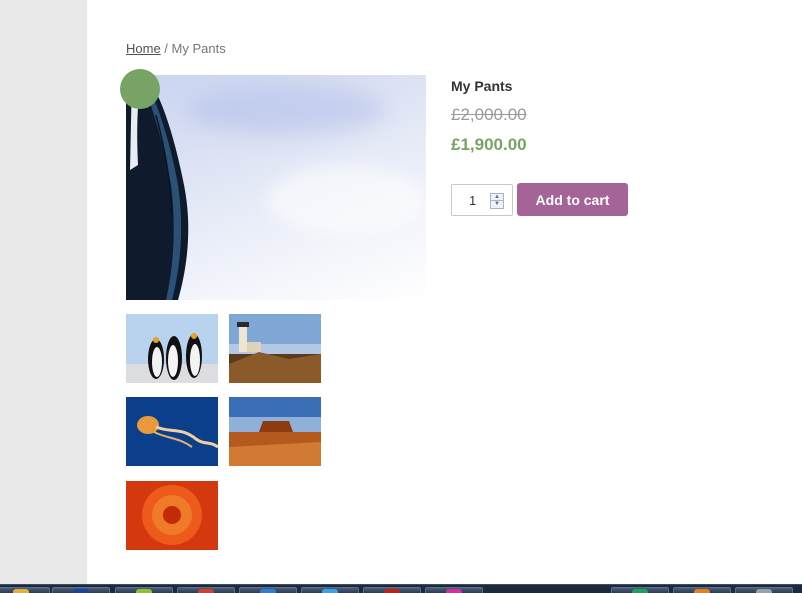  Describe the element at coordinates (764, 590) in the screenshot. I see `gear-icon` at that location.